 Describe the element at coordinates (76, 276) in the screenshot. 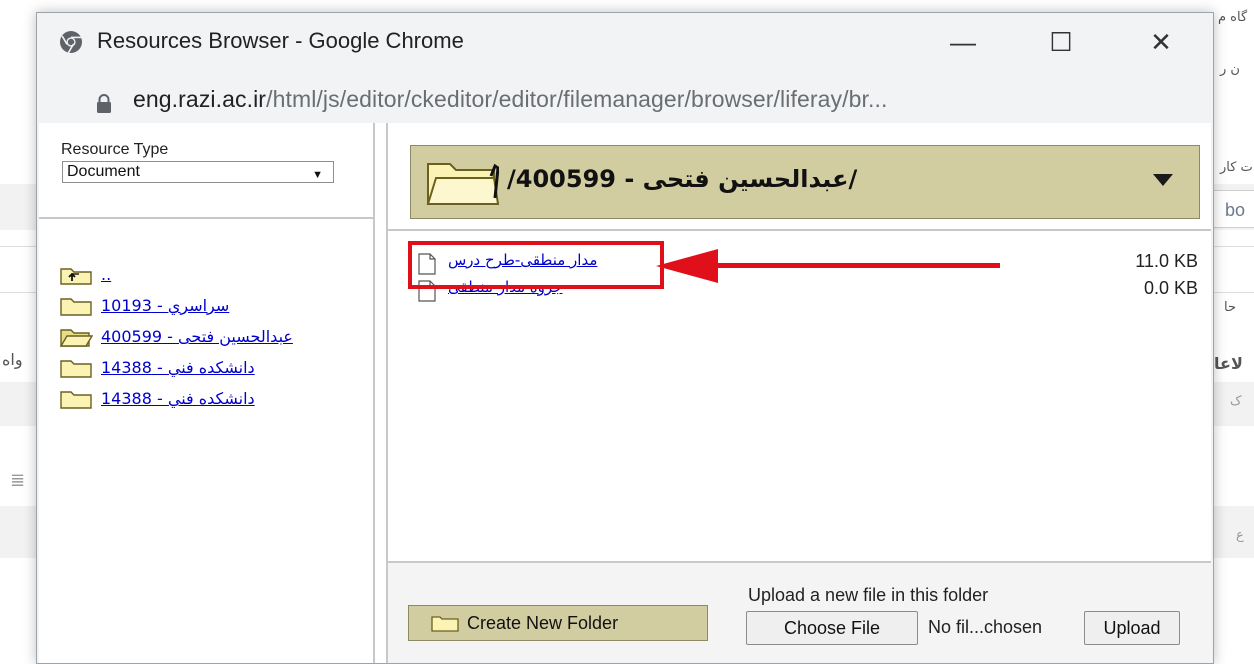

I see `folder-up-icon` at that location.